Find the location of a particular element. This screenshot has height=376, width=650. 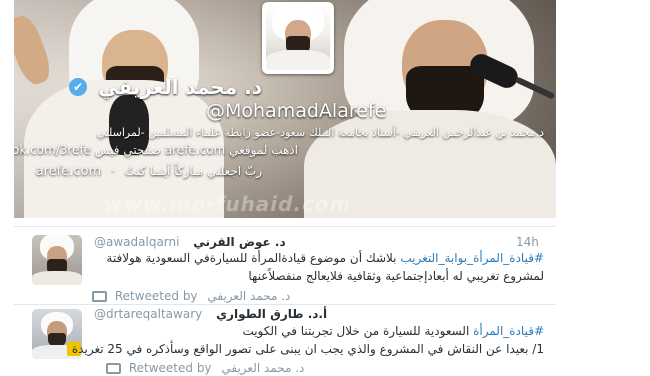

profile-website-link: arefe.com is located at coordinates (69, 171).